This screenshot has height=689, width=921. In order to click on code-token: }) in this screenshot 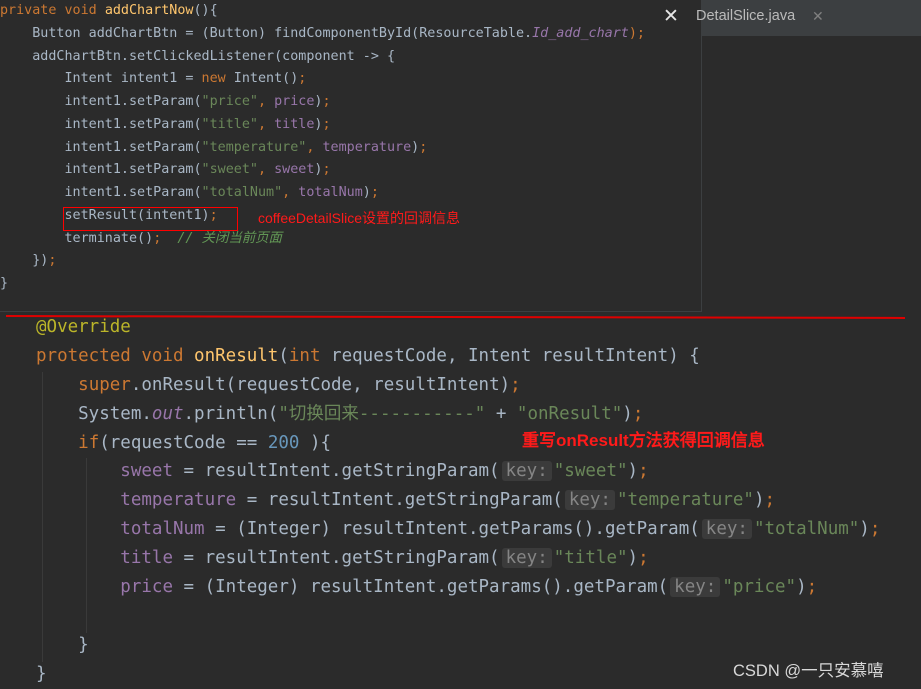, I will do `click(24, 261)`.